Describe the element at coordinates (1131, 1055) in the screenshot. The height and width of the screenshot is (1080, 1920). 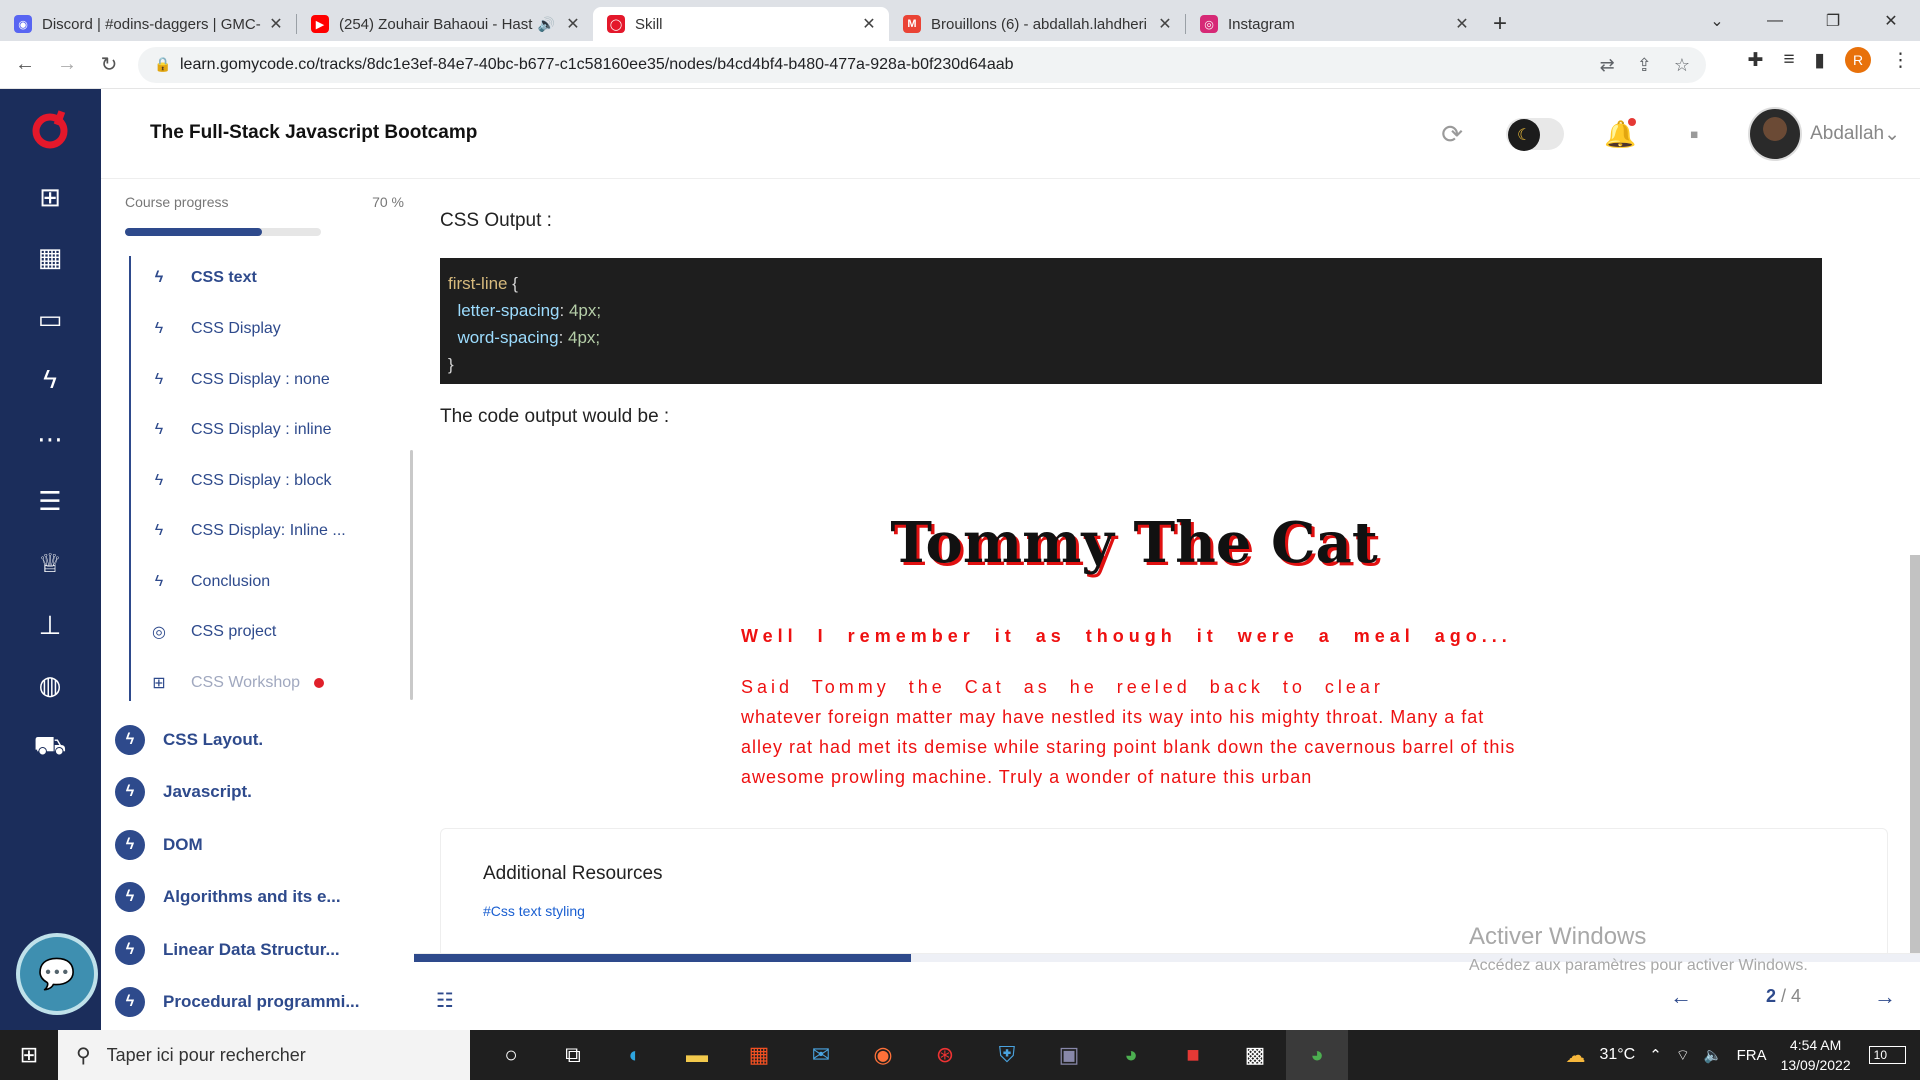
I see `chrome-icon: ◕` at that location.